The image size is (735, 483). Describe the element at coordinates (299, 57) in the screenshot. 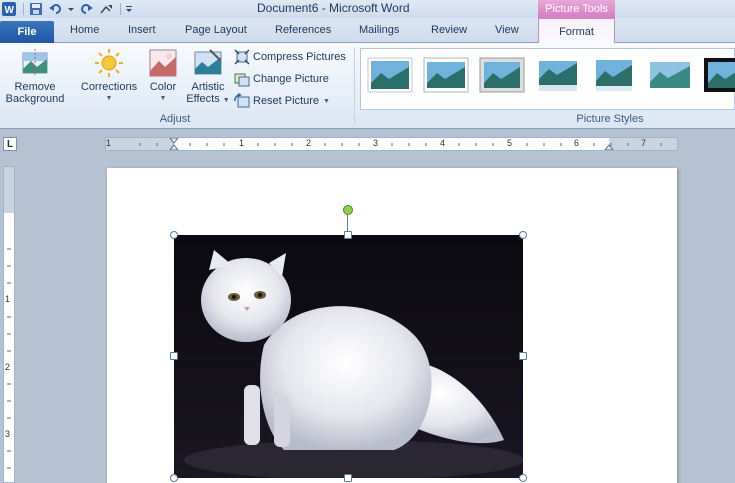

I see `compress-pictures-label: Compress Pictures` at that location.